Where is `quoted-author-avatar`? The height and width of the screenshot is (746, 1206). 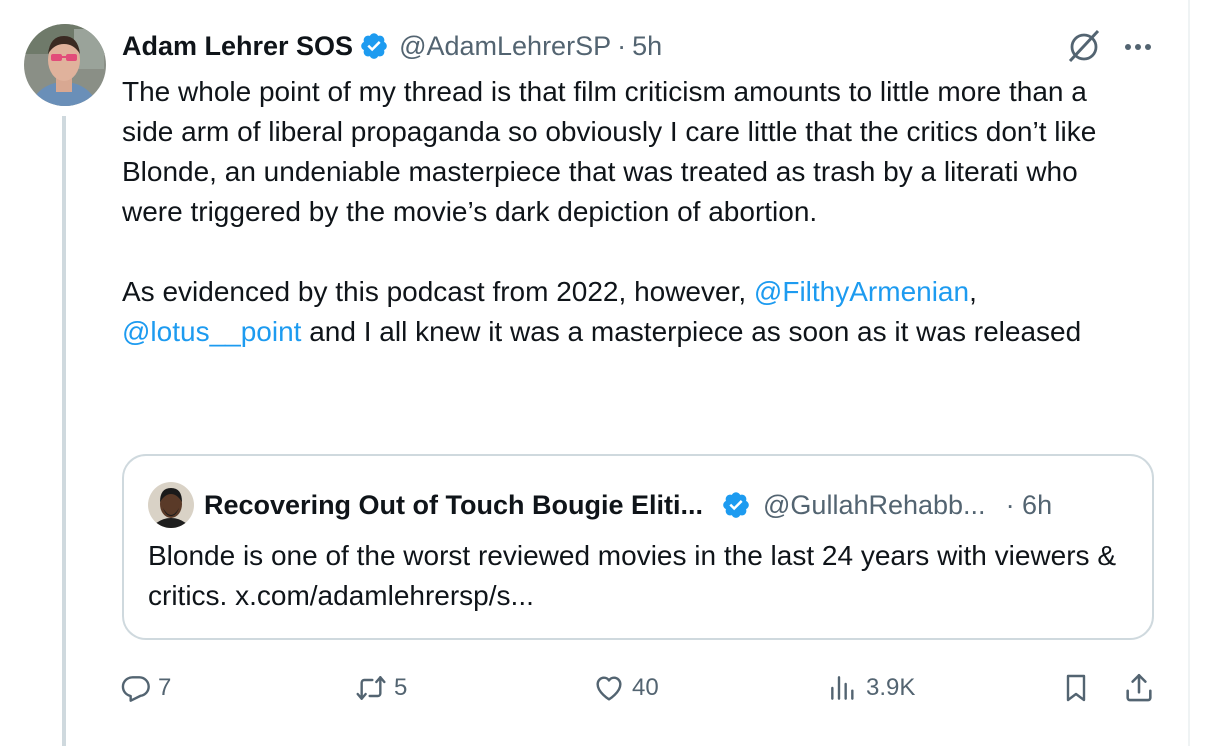
quoted-author-avatar is located at coordinates (171, 505).